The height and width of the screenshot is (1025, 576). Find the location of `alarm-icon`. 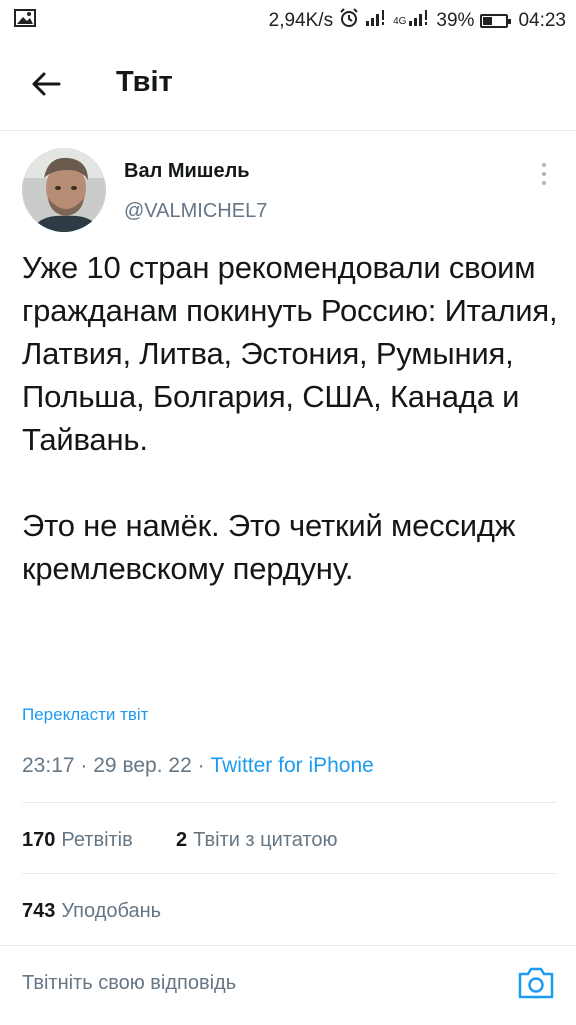

alarm-icon is located at coordinates (349, 21).